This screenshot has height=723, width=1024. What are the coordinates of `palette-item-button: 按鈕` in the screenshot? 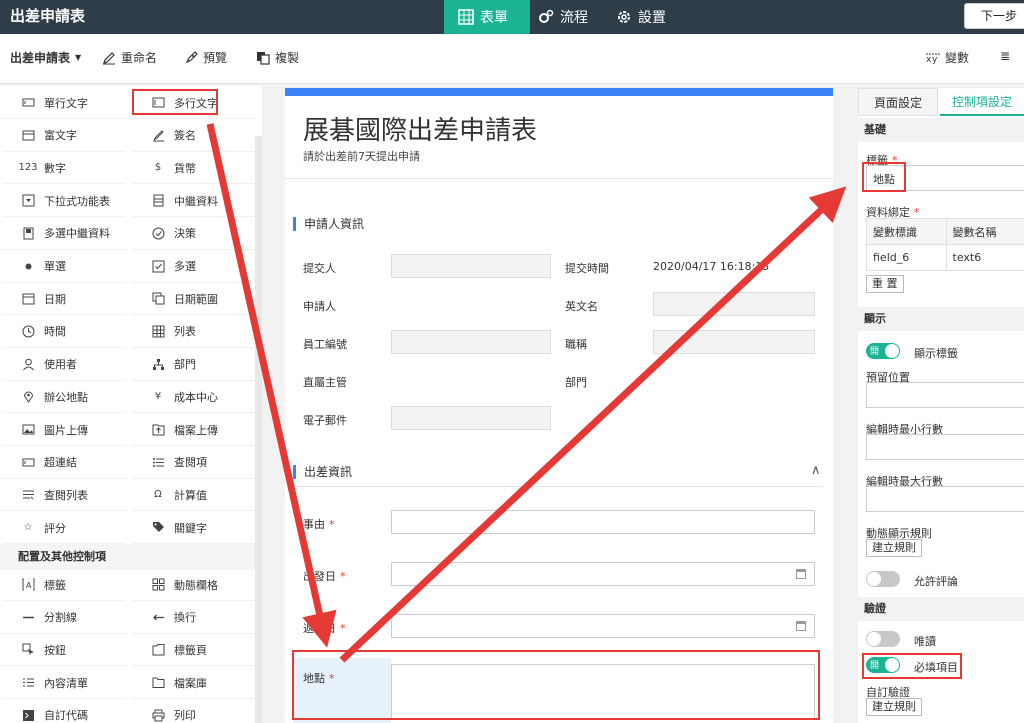 It's located at (64, 650).